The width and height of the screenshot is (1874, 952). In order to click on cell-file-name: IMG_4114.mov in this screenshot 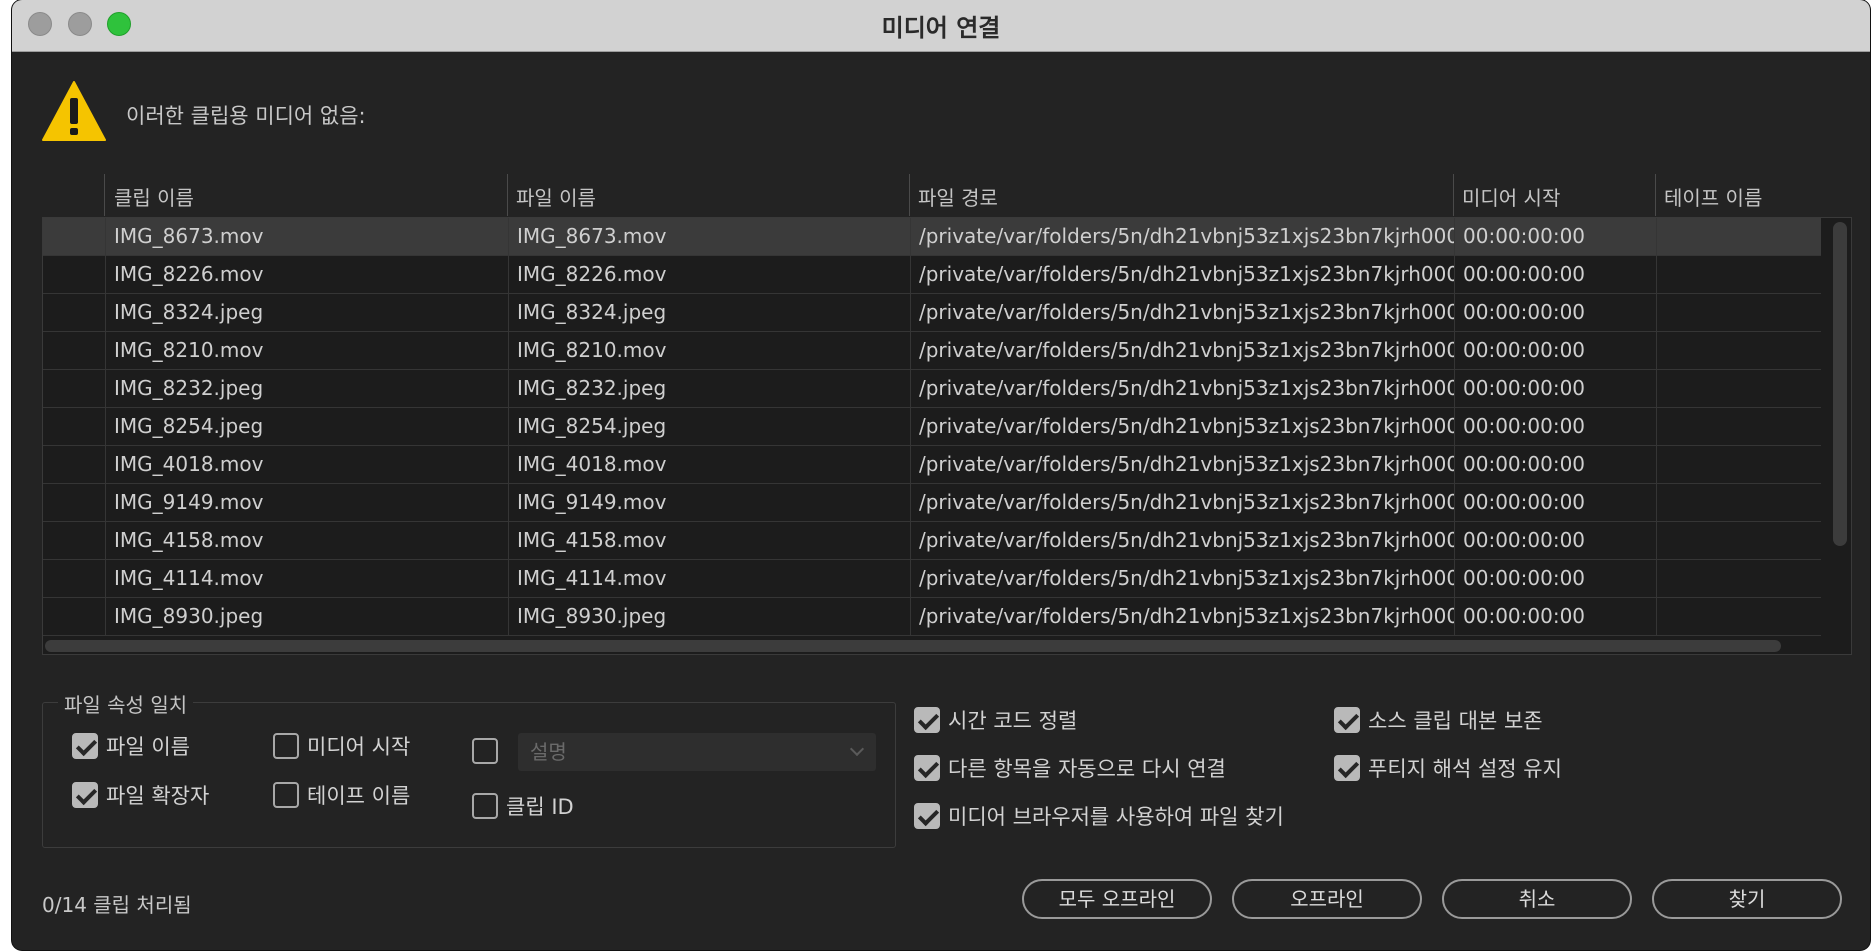, I will do `click(709, 579)`.